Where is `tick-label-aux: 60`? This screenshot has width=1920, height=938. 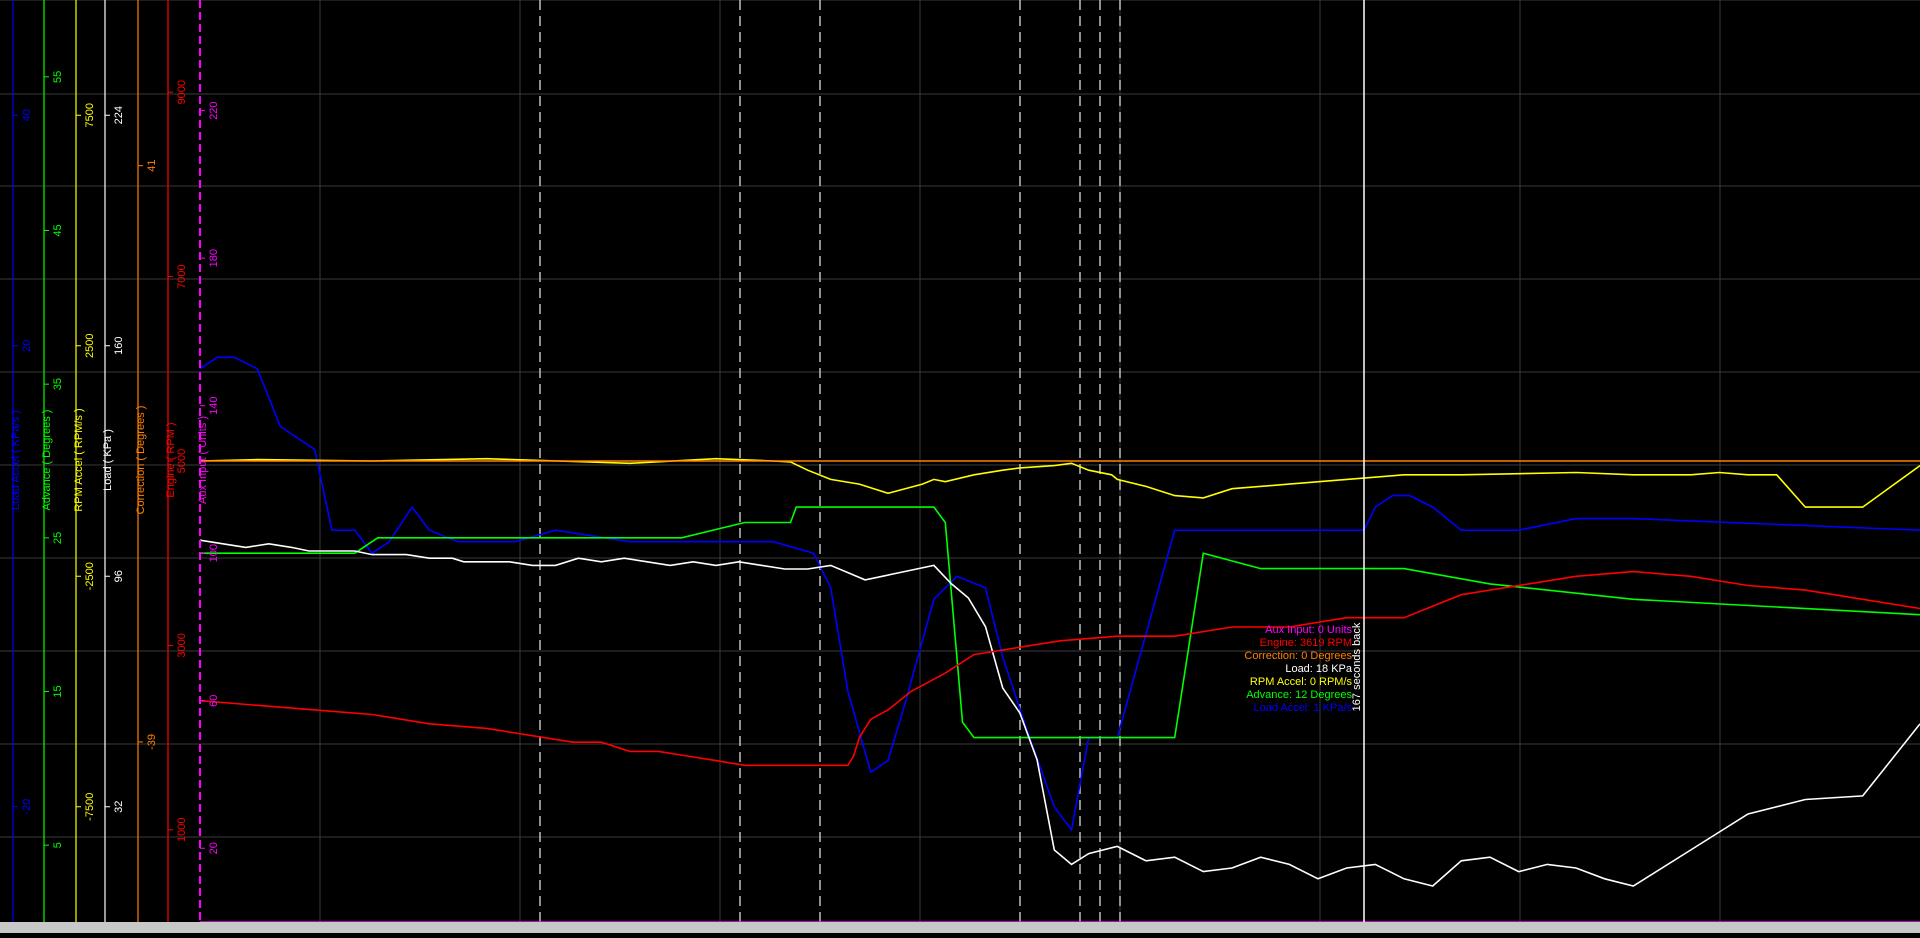
tick-label-aux: 60 is located at coordinates (214, 701).